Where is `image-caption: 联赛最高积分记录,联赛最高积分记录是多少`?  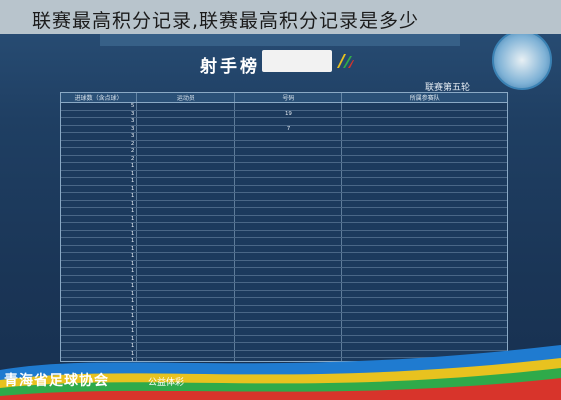
image-caption: 联赛最高积分记录,联赛最高积分记录是多少 is located at coordinates (226, 21).